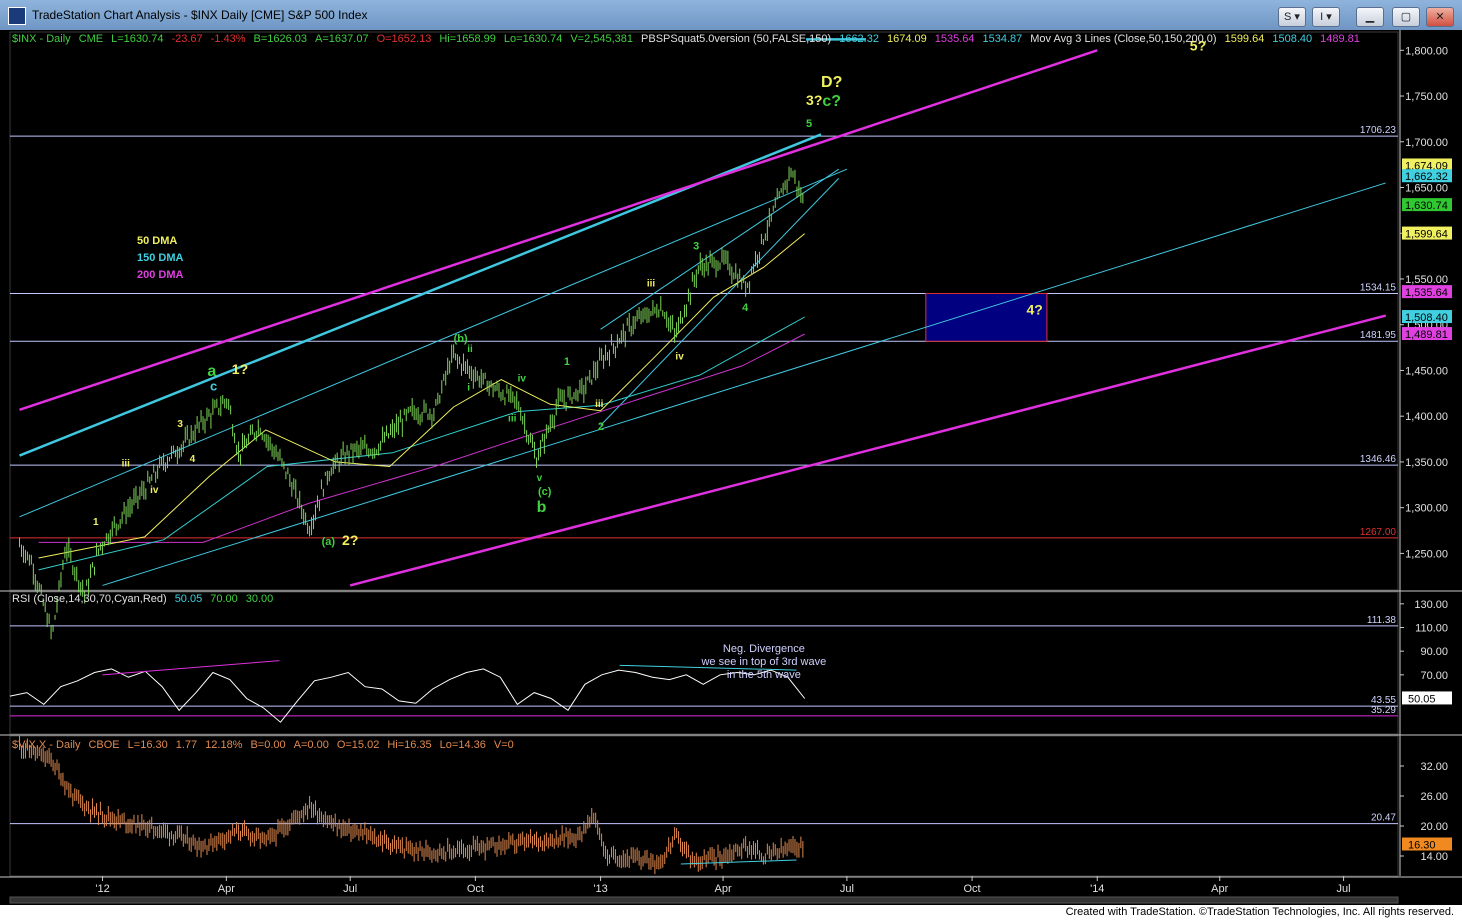 The image size is (1462, 920). I want to click on vix-header-field: Lo=14.36, so click(463, 745).